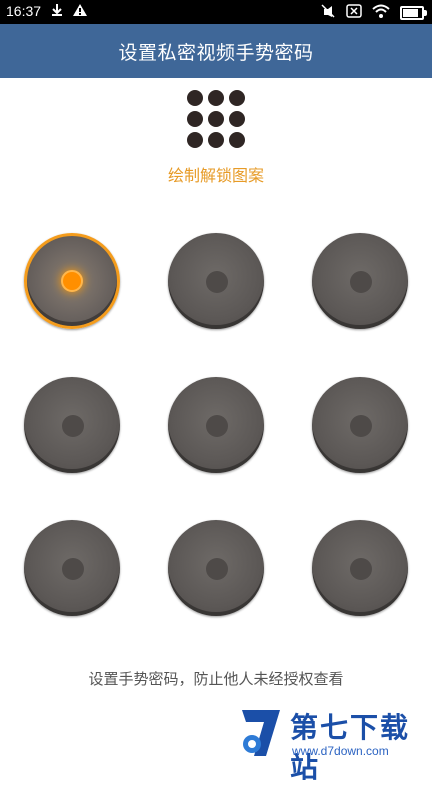 This screenshot has width=432, height=786. What do you see at coordinates (216, 12) in the screenshot?
I see `status-bar: 16:37` at bounding box center [216, 12].